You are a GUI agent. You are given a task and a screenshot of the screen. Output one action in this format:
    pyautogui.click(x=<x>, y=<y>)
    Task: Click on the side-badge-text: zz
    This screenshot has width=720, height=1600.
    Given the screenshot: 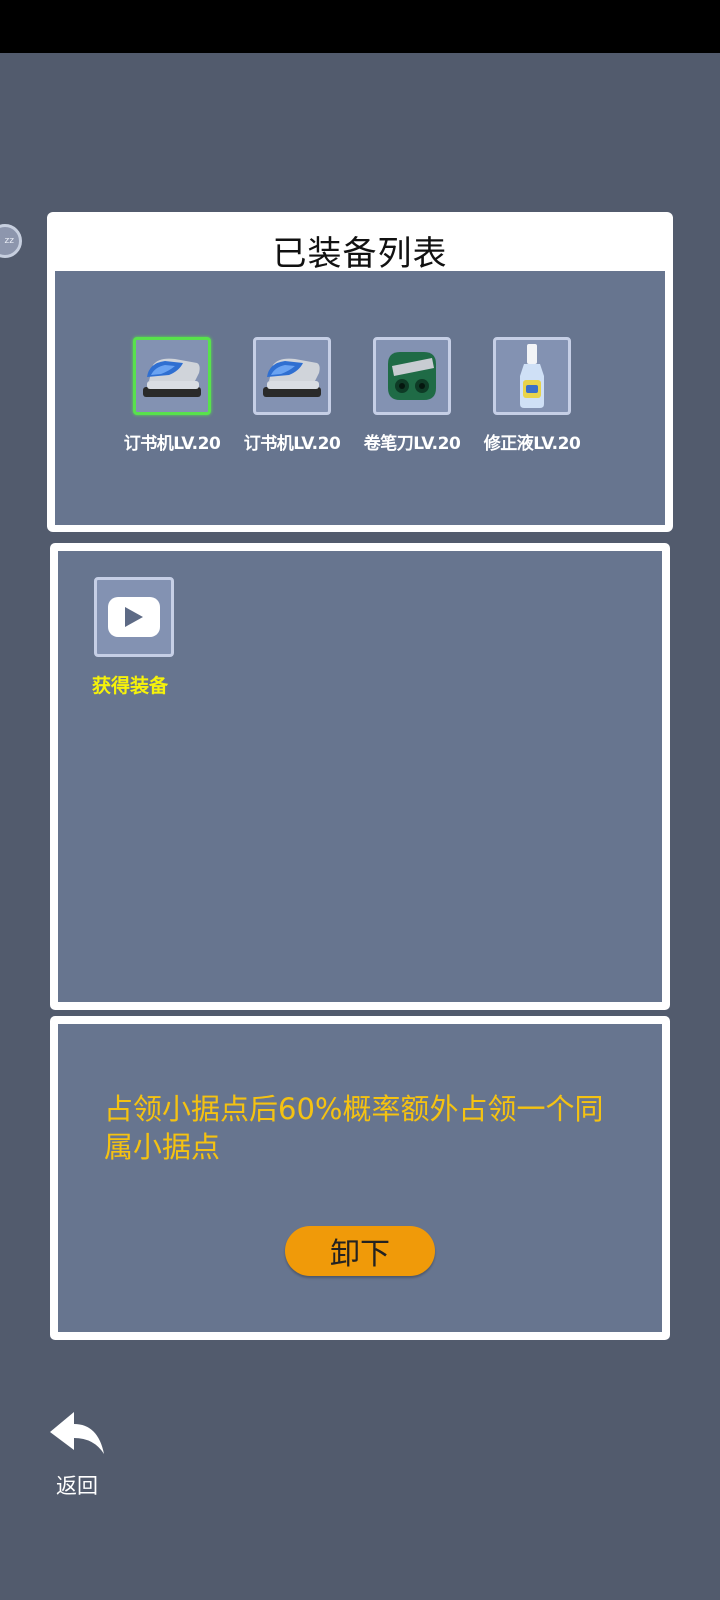 What is the action you would take?
    pyautogui.click(x=9, y=241)
    